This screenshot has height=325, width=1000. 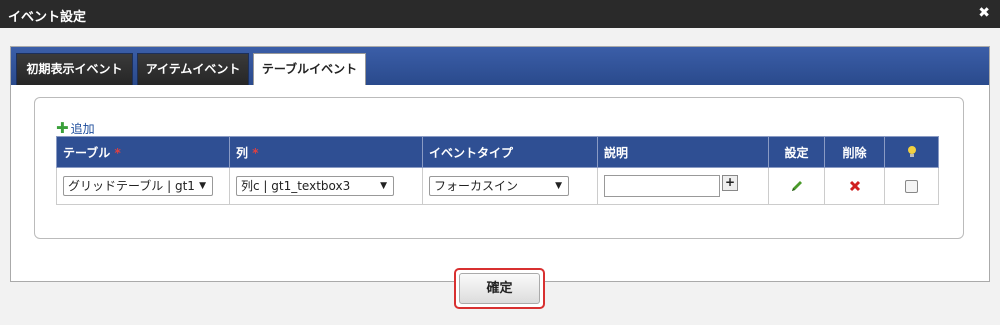 I want to click on confirm-button: 確定, so click(x=499, y=288).